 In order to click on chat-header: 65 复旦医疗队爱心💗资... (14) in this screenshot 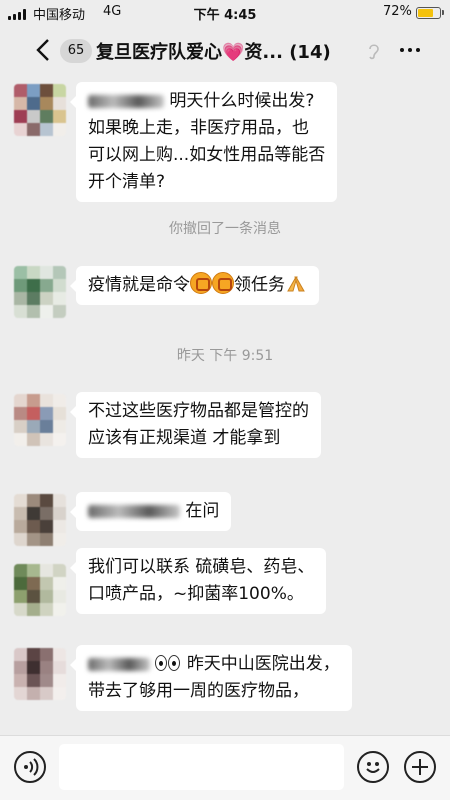, I will do `click(225, 50)`.